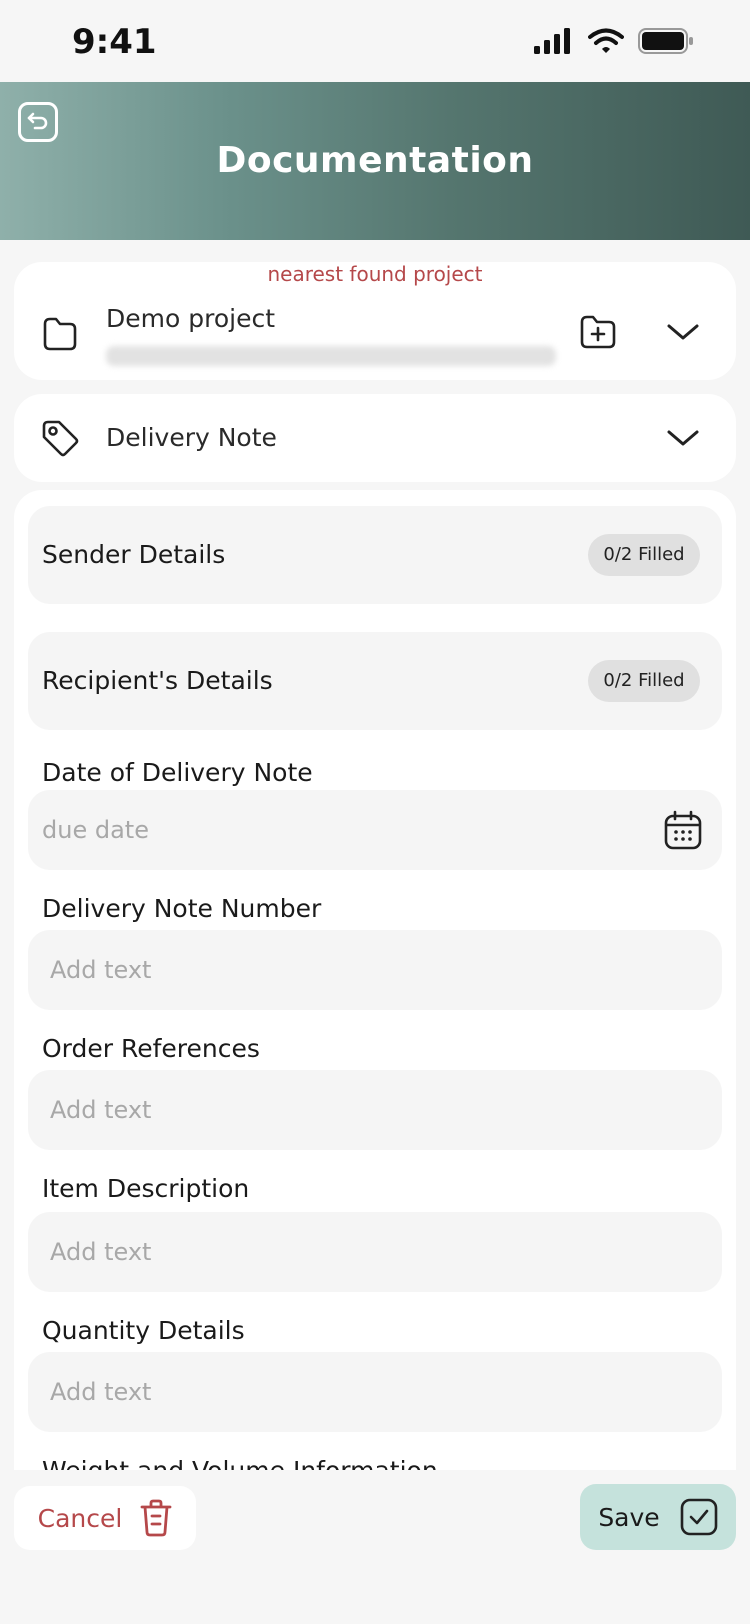  I want to click on nearest-project-hint: nearest found project, so click(375, 274).